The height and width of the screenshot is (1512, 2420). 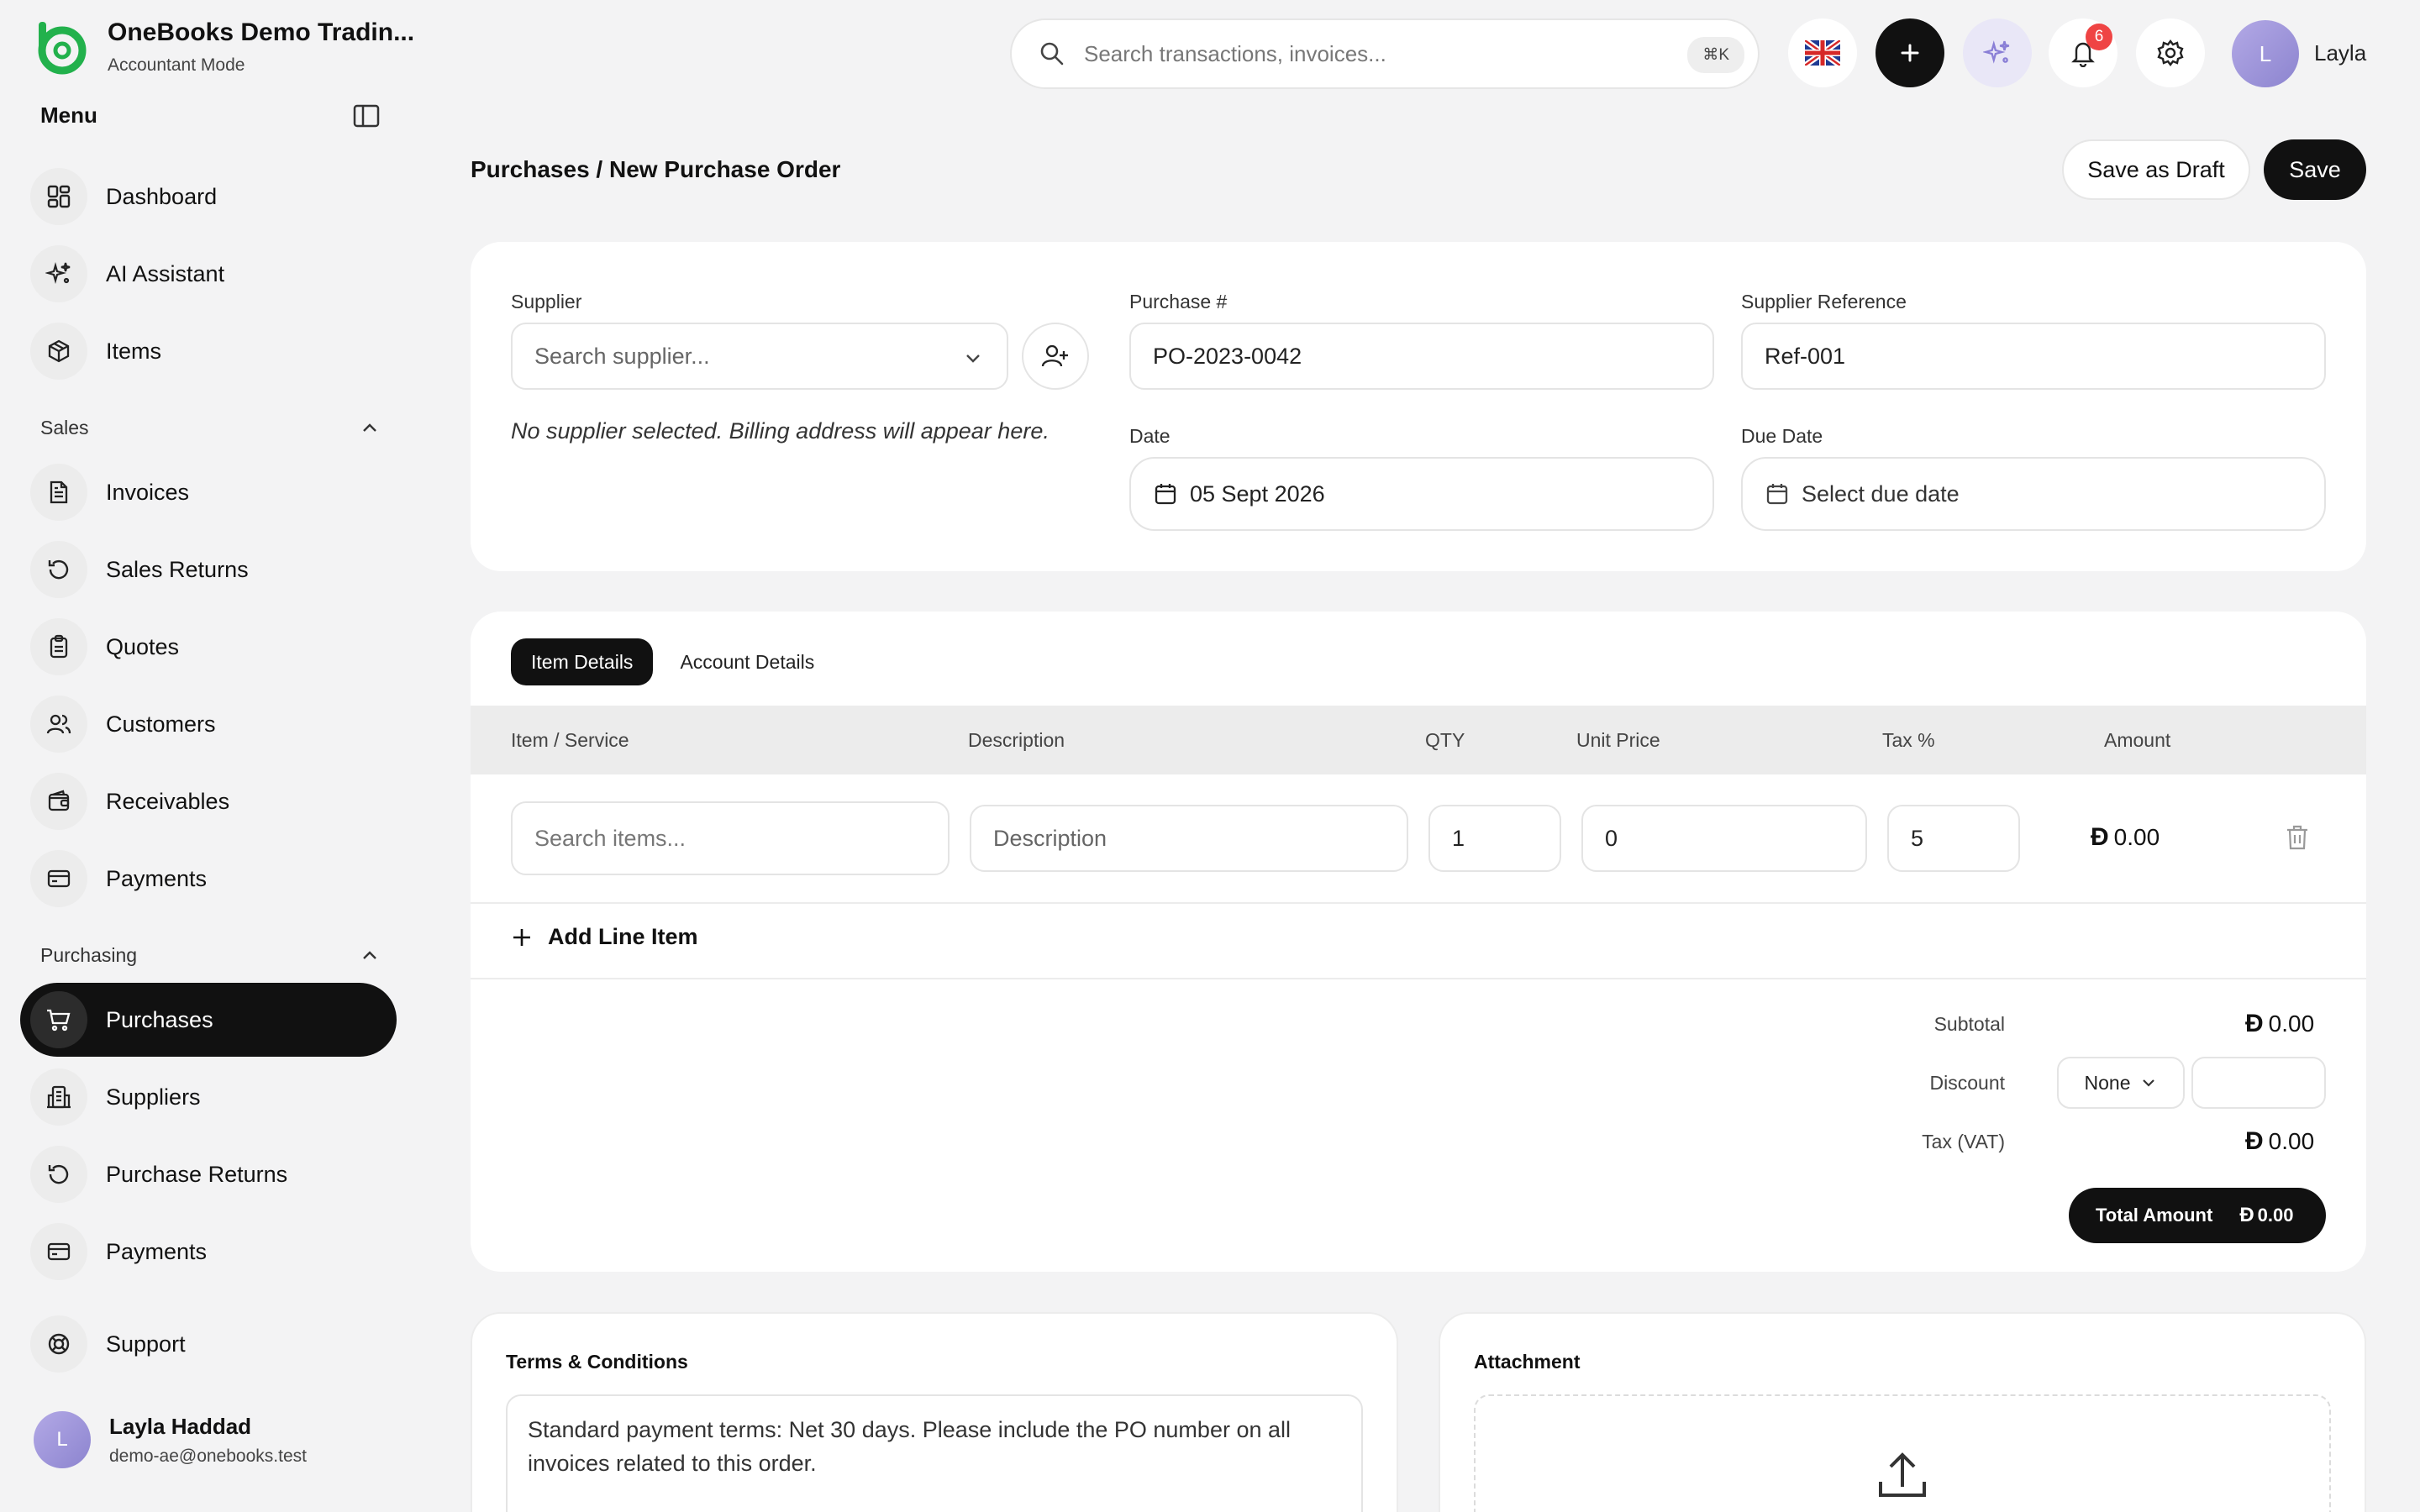 What do you see at coordinates (134, 351) in the screenshot?
I see `sidebar-item-label: Items` at bounding box center [134, 351].